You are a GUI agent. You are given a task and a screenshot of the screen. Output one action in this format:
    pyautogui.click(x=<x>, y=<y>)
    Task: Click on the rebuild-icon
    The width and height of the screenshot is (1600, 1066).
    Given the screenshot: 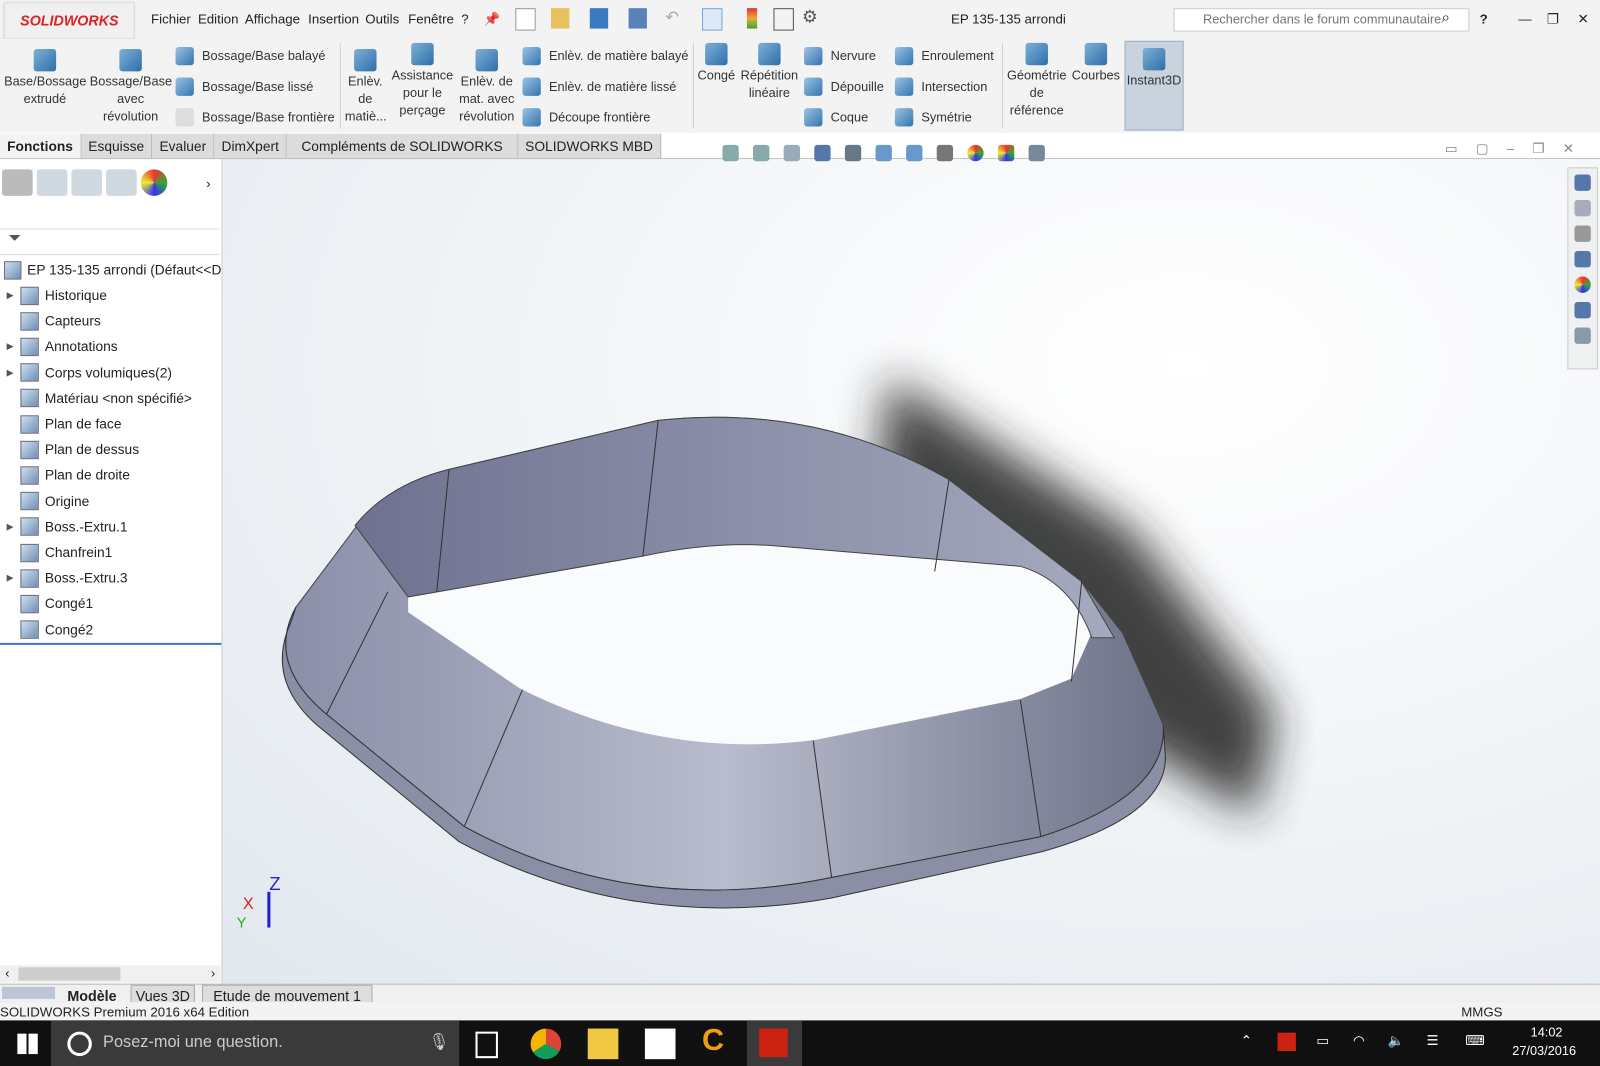 What is the action you would take?
    pyautogui.click(x=752, y=18)
    